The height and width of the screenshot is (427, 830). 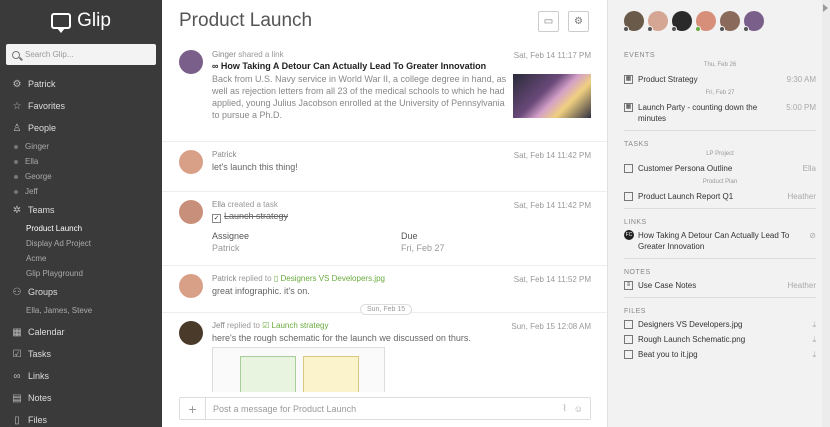 I want to click on compass-icon: ⊘, so click(x=812, y=235).